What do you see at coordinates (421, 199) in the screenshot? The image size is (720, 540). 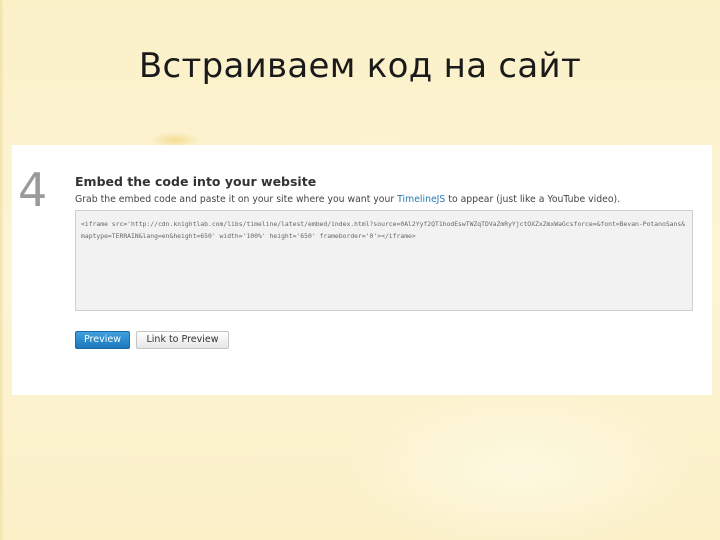 I see `timelinejs-link: TimelineJS` at bounding box center [421, 199].